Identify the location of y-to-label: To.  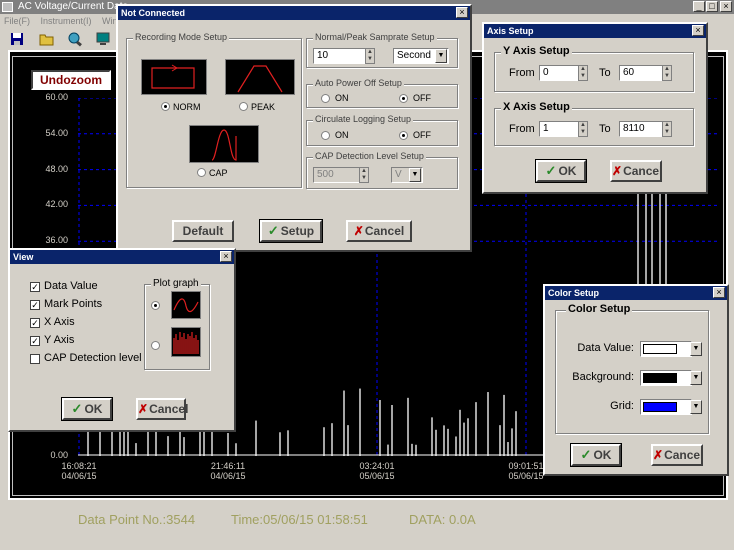
(605, 73).